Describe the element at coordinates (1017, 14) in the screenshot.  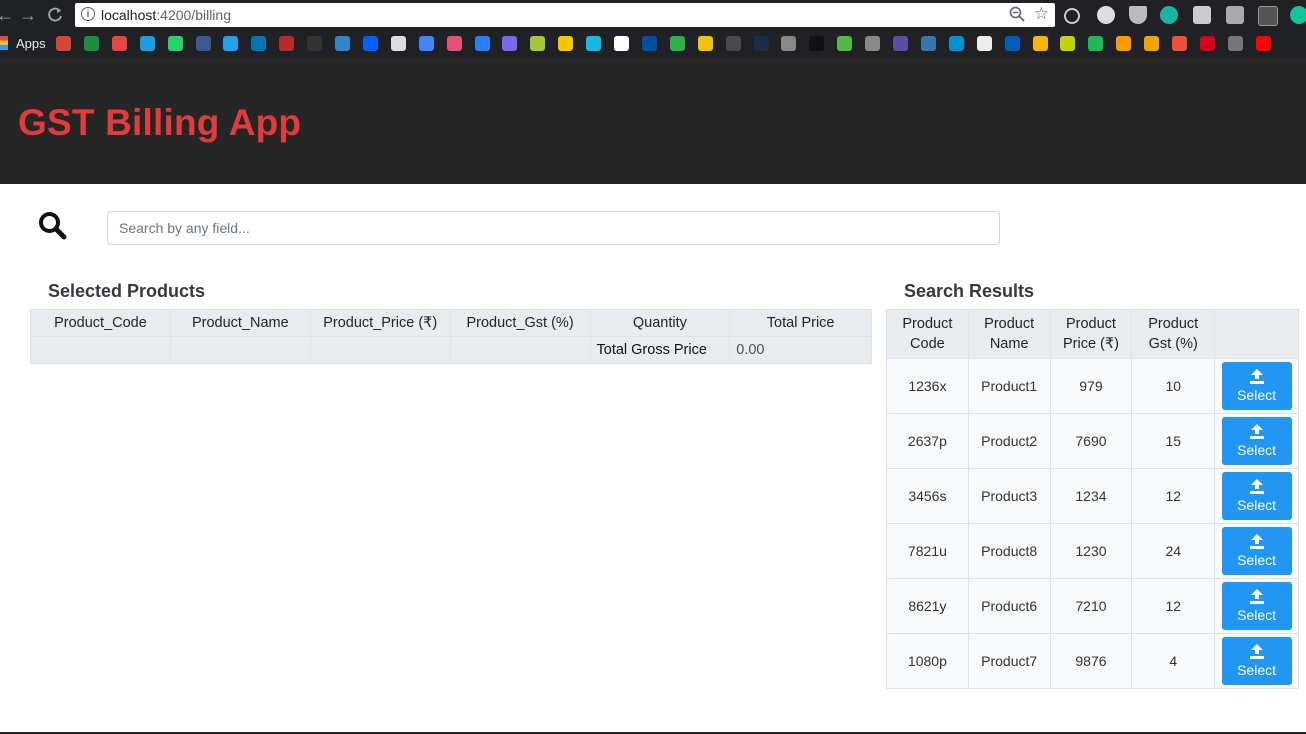
I see `zoom-icon` at that location.